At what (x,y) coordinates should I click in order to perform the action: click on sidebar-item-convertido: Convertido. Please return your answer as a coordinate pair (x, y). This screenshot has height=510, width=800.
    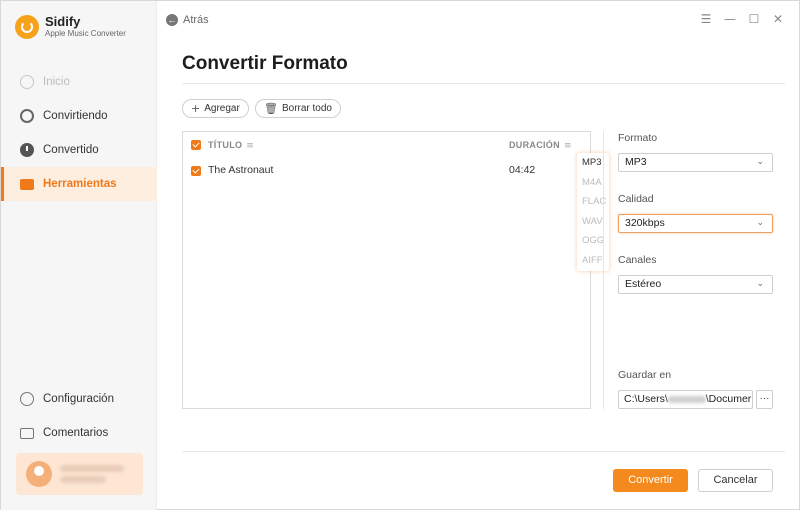
    Looking at the image, I should click on (79, 150).